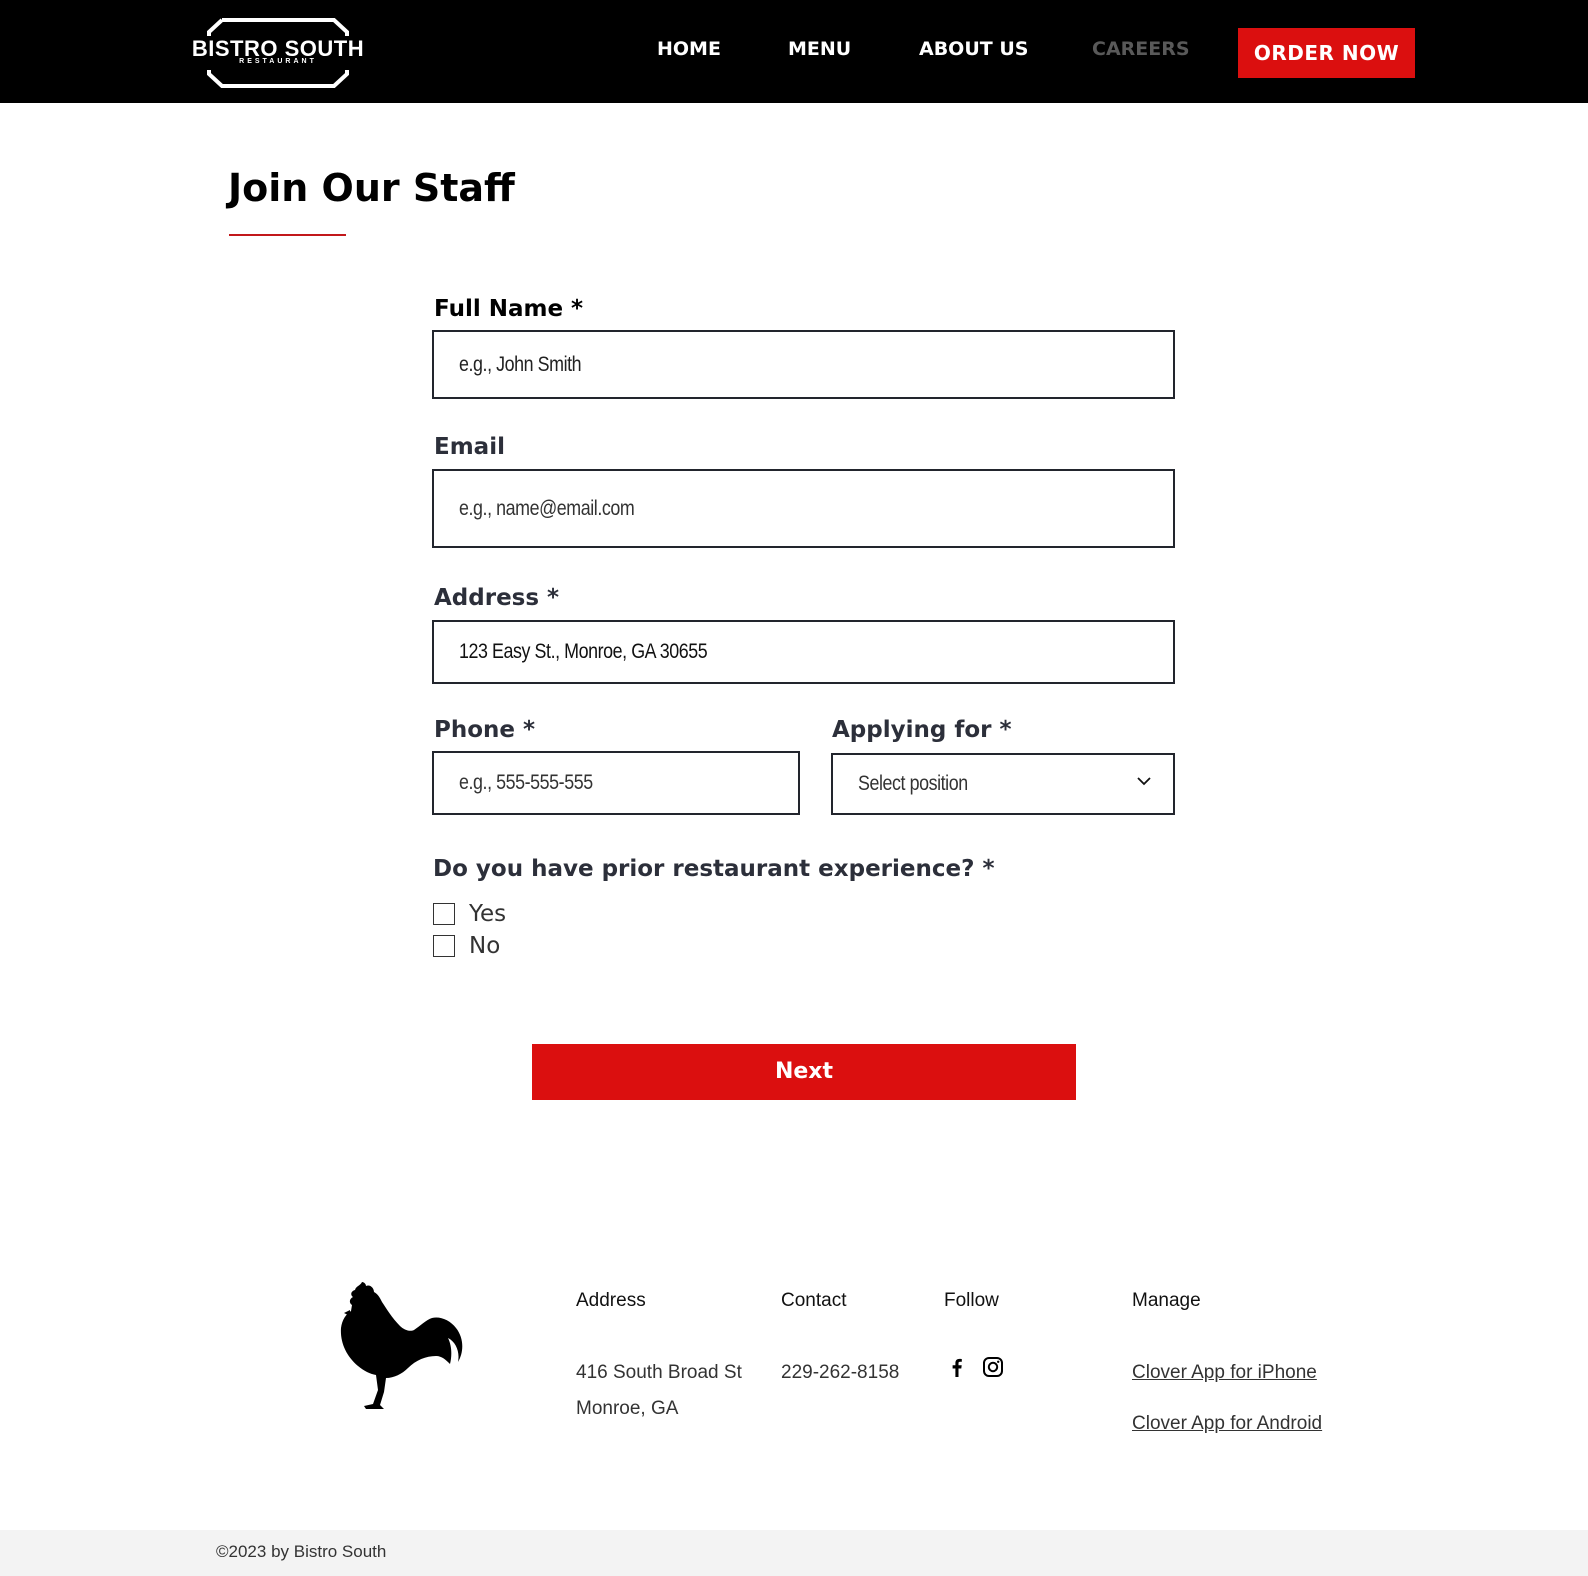 Image resolution: width=1588 pixels, height=1576 pixels. Describe the element at coordinates (287, 235) in the screenshot. I see `title-underline` at that location.